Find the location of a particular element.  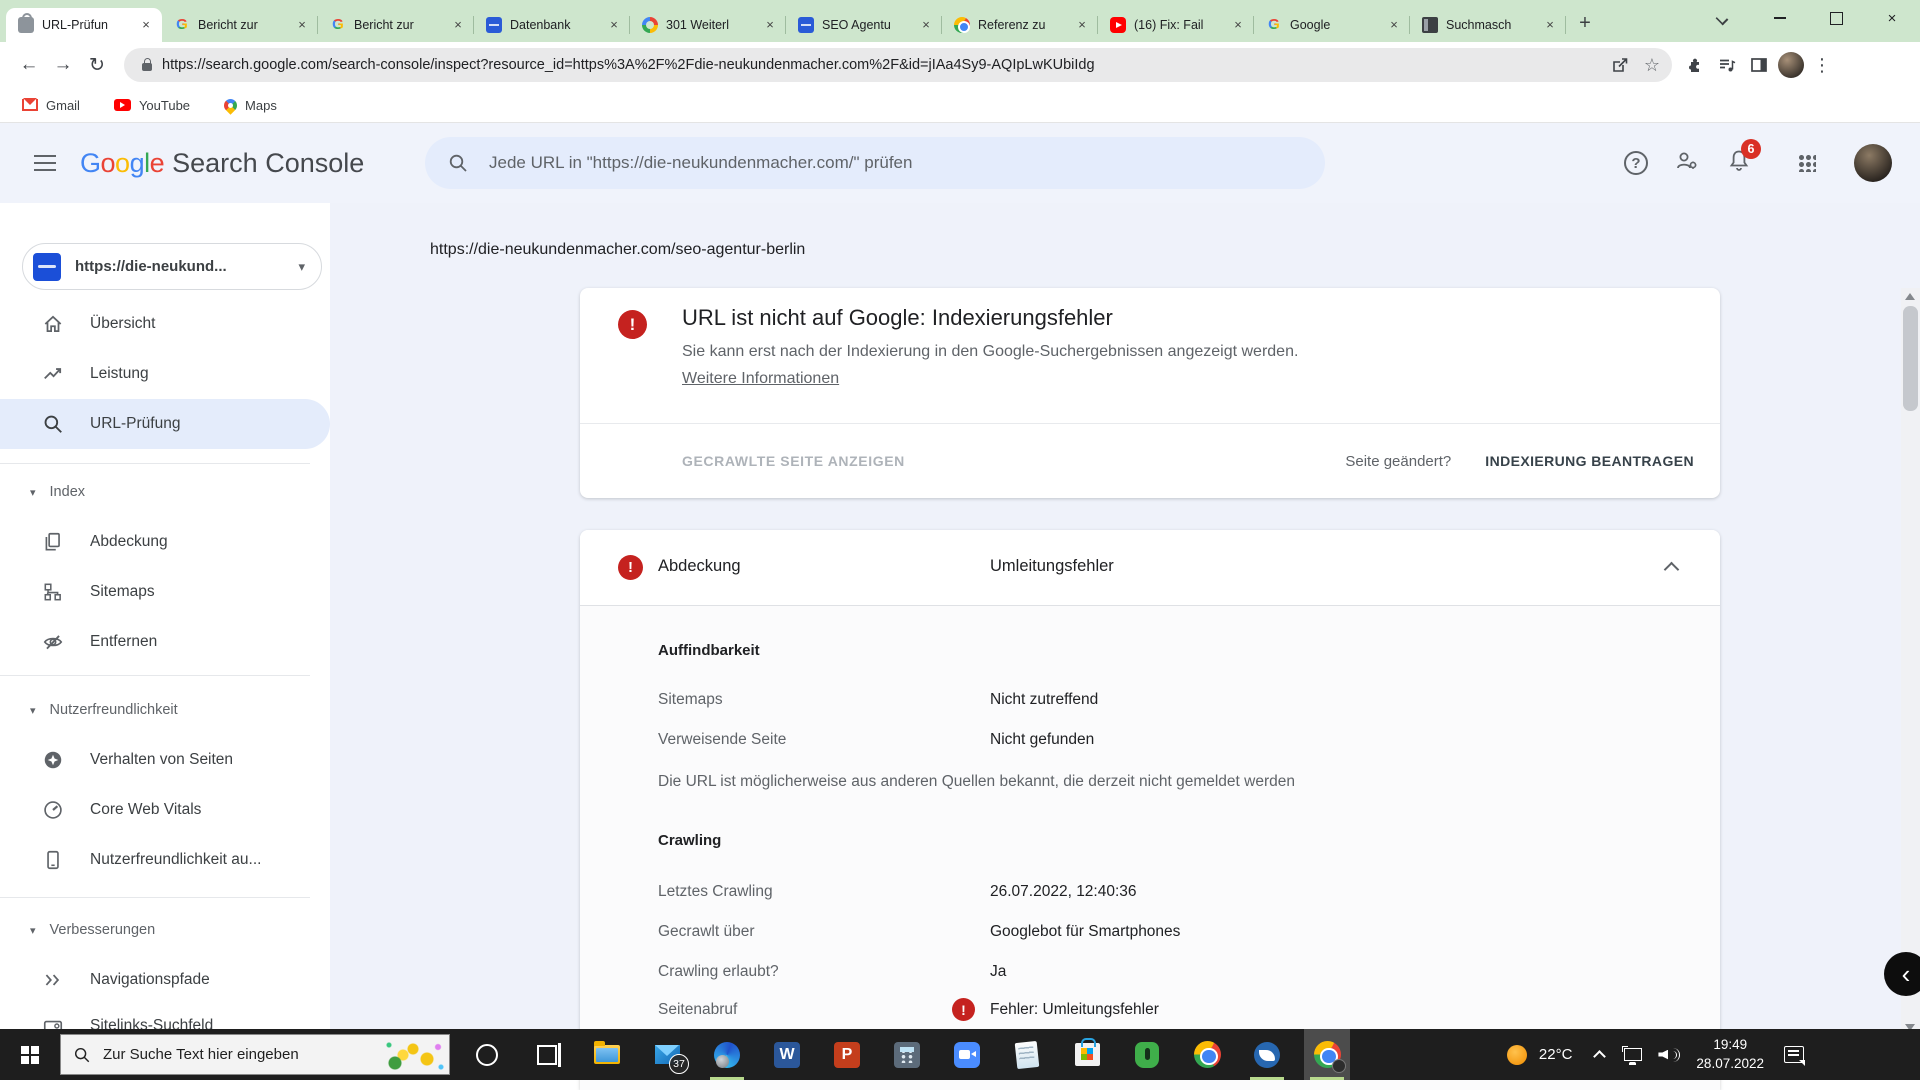

sidebar-item-core-web-vitals: Core Web Vitals is located at coordinates (165, 810).